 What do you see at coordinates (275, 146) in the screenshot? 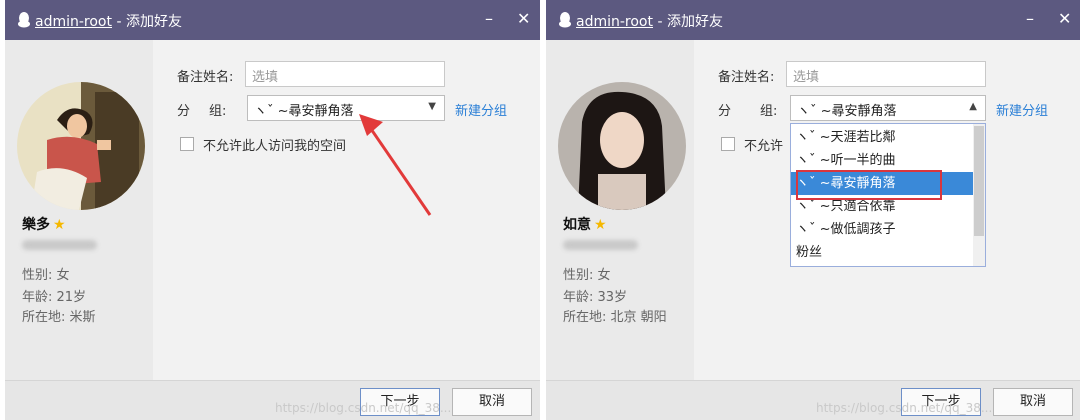
I see `privacy-checkbox-label: 不允许此人访问我的空间` at bounding box center [275, 146].